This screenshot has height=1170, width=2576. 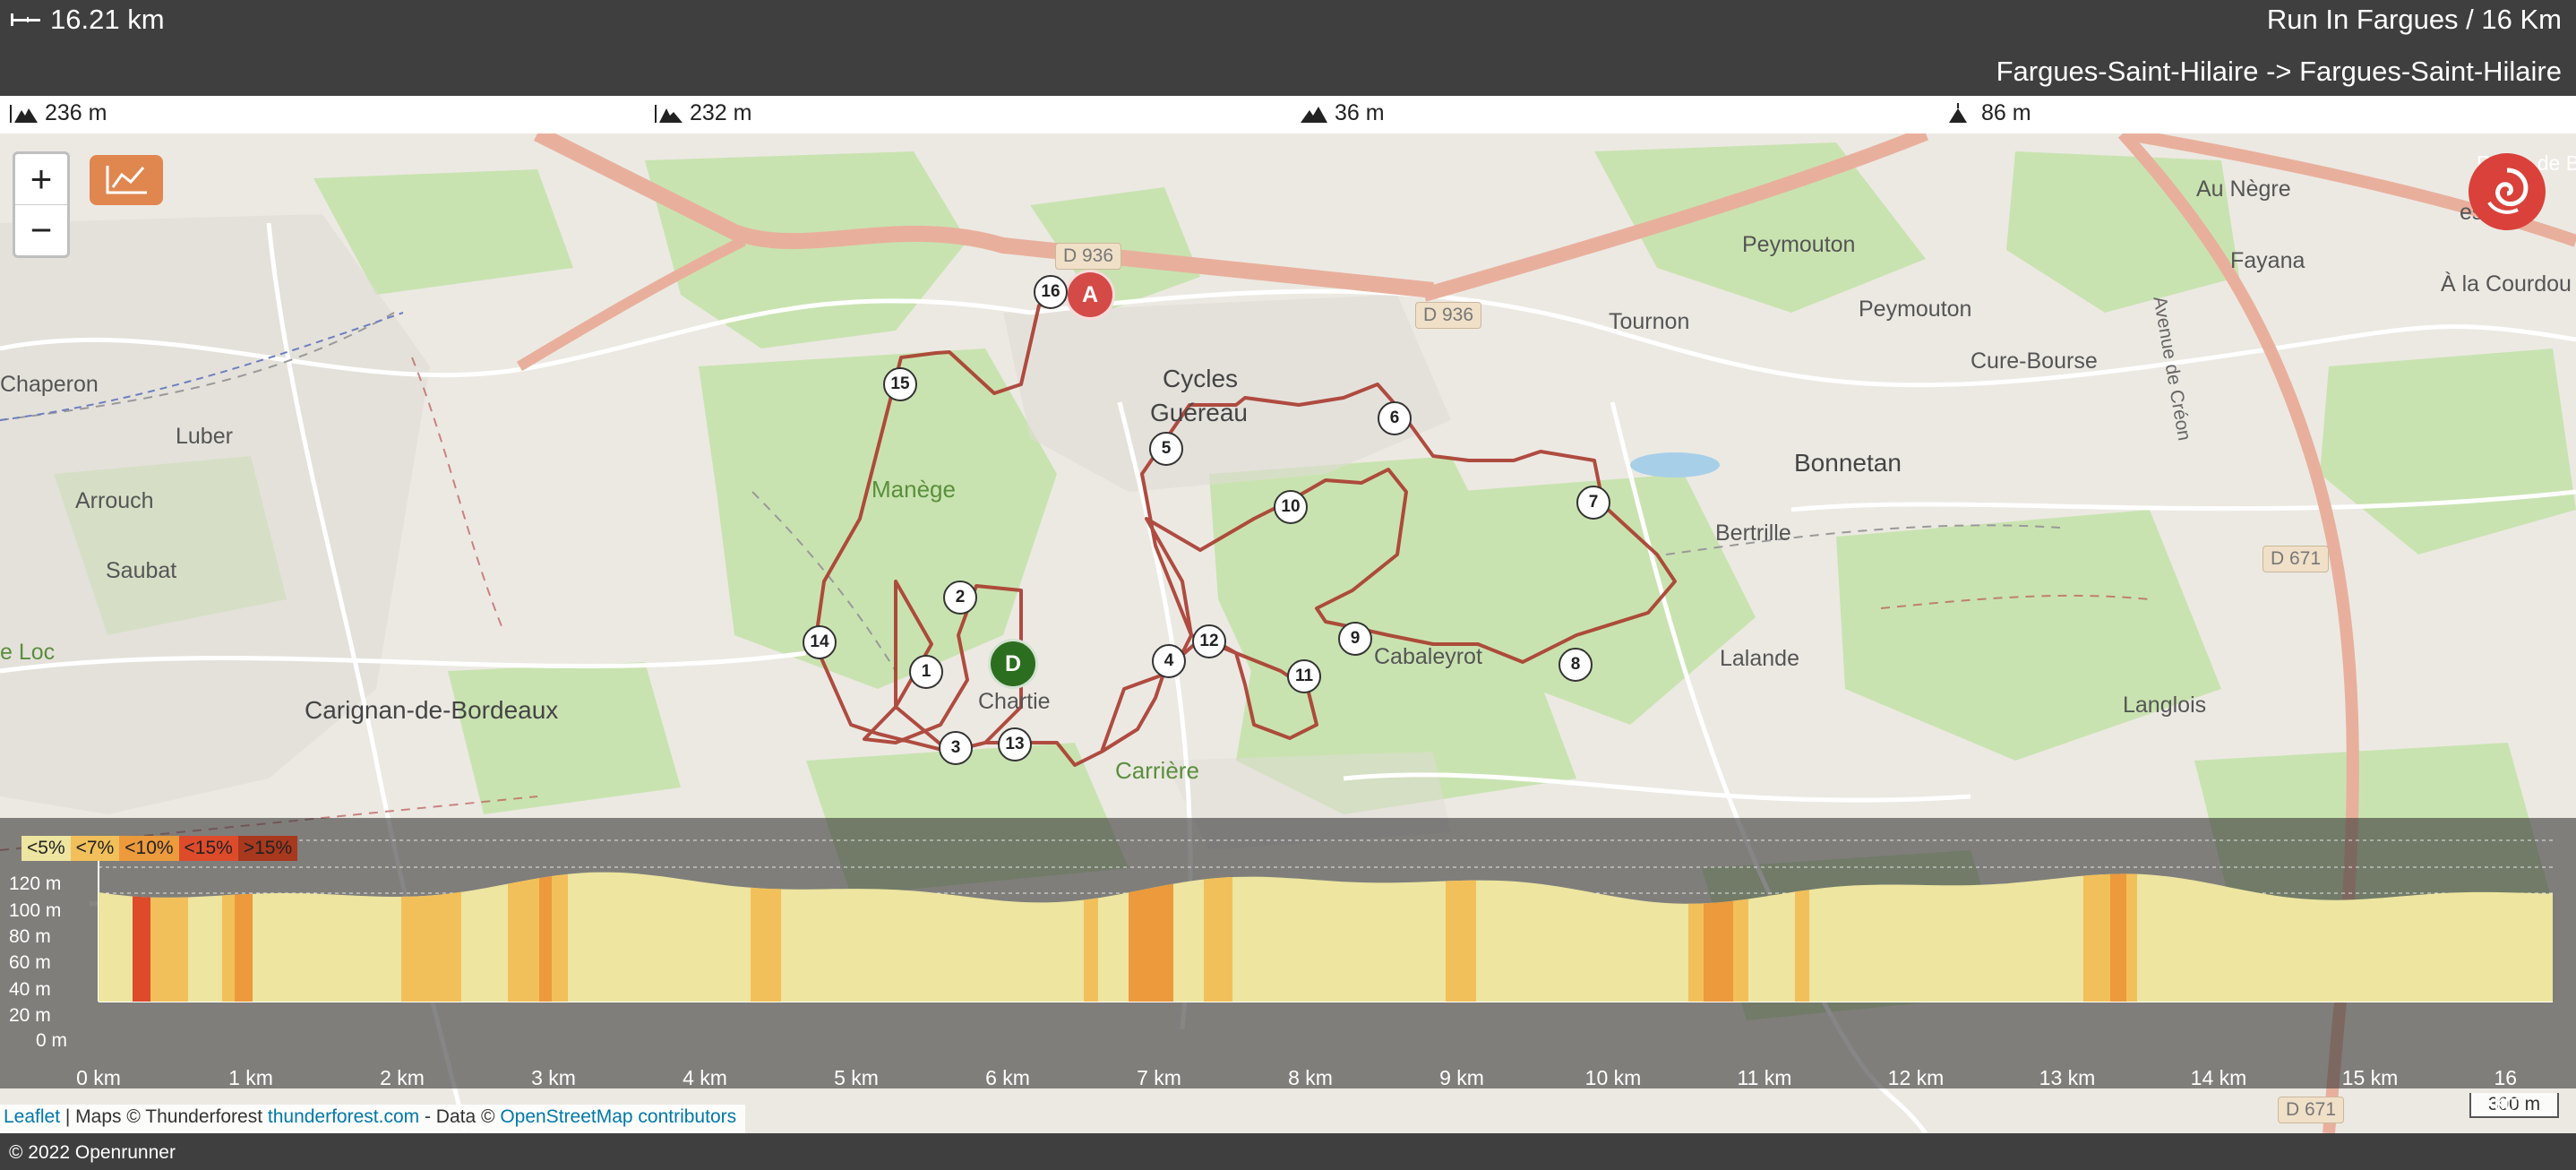 I want to click on openrunner-logo, so click(x=2507, y=191).